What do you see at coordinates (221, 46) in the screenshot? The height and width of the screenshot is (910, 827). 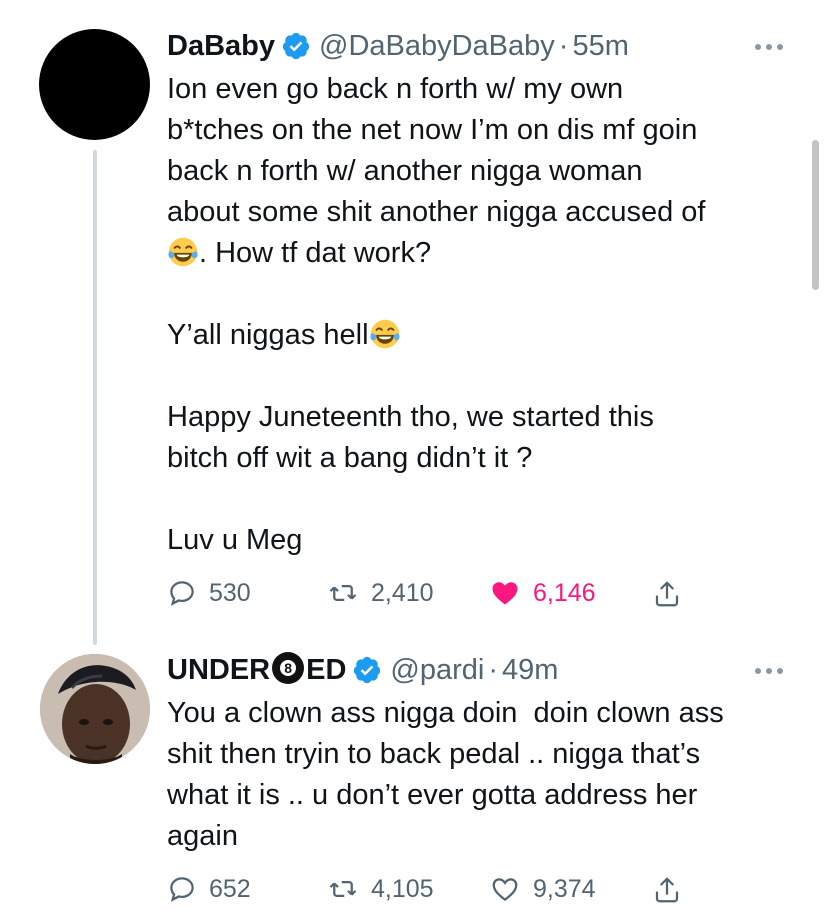 I see `display-name: DaBaby` at bounding box center [221, 46].